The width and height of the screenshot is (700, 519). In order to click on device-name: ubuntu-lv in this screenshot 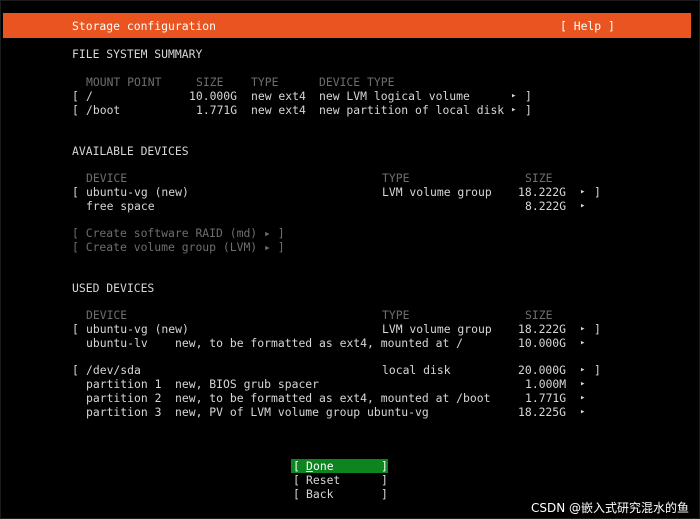, I will do `click(117, 343)`.